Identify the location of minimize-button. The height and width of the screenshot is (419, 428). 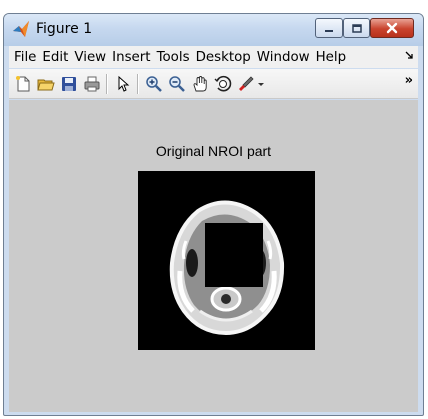
(329, 28).